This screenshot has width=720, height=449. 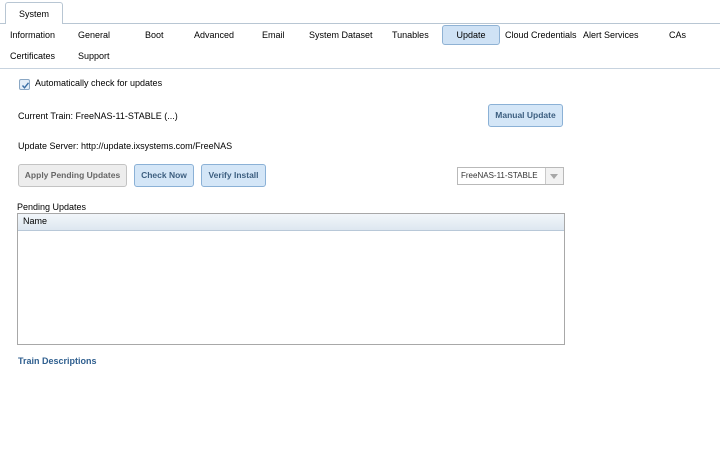 What do you see at coordinates (52, 207) in the screenshot?
I see `pending-updates-title: Pending Updates` at bounding box center [52, 207].